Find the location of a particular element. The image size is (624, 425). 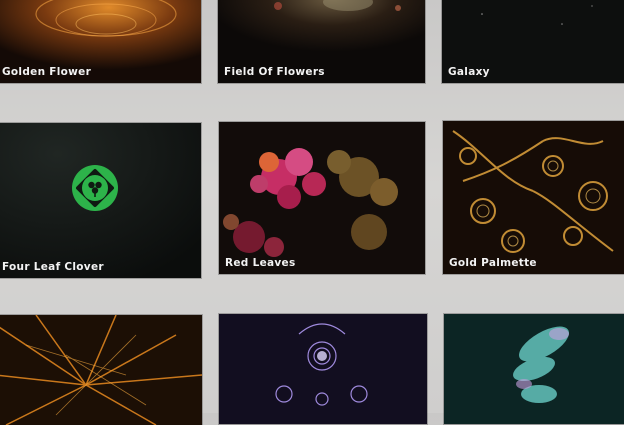

gallery-card-golden-flower: Golden Flower is located at coordinates (100, 41).